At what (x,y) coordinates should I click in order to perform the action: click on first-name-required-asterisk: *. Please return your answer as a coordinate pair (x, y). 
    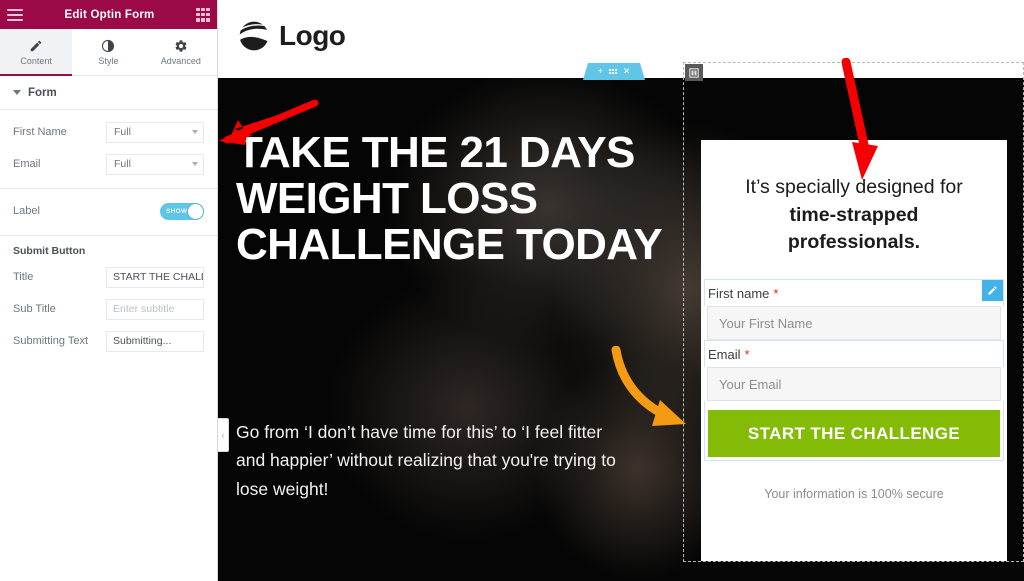
    Looking at the image, I should click on (776, 294).